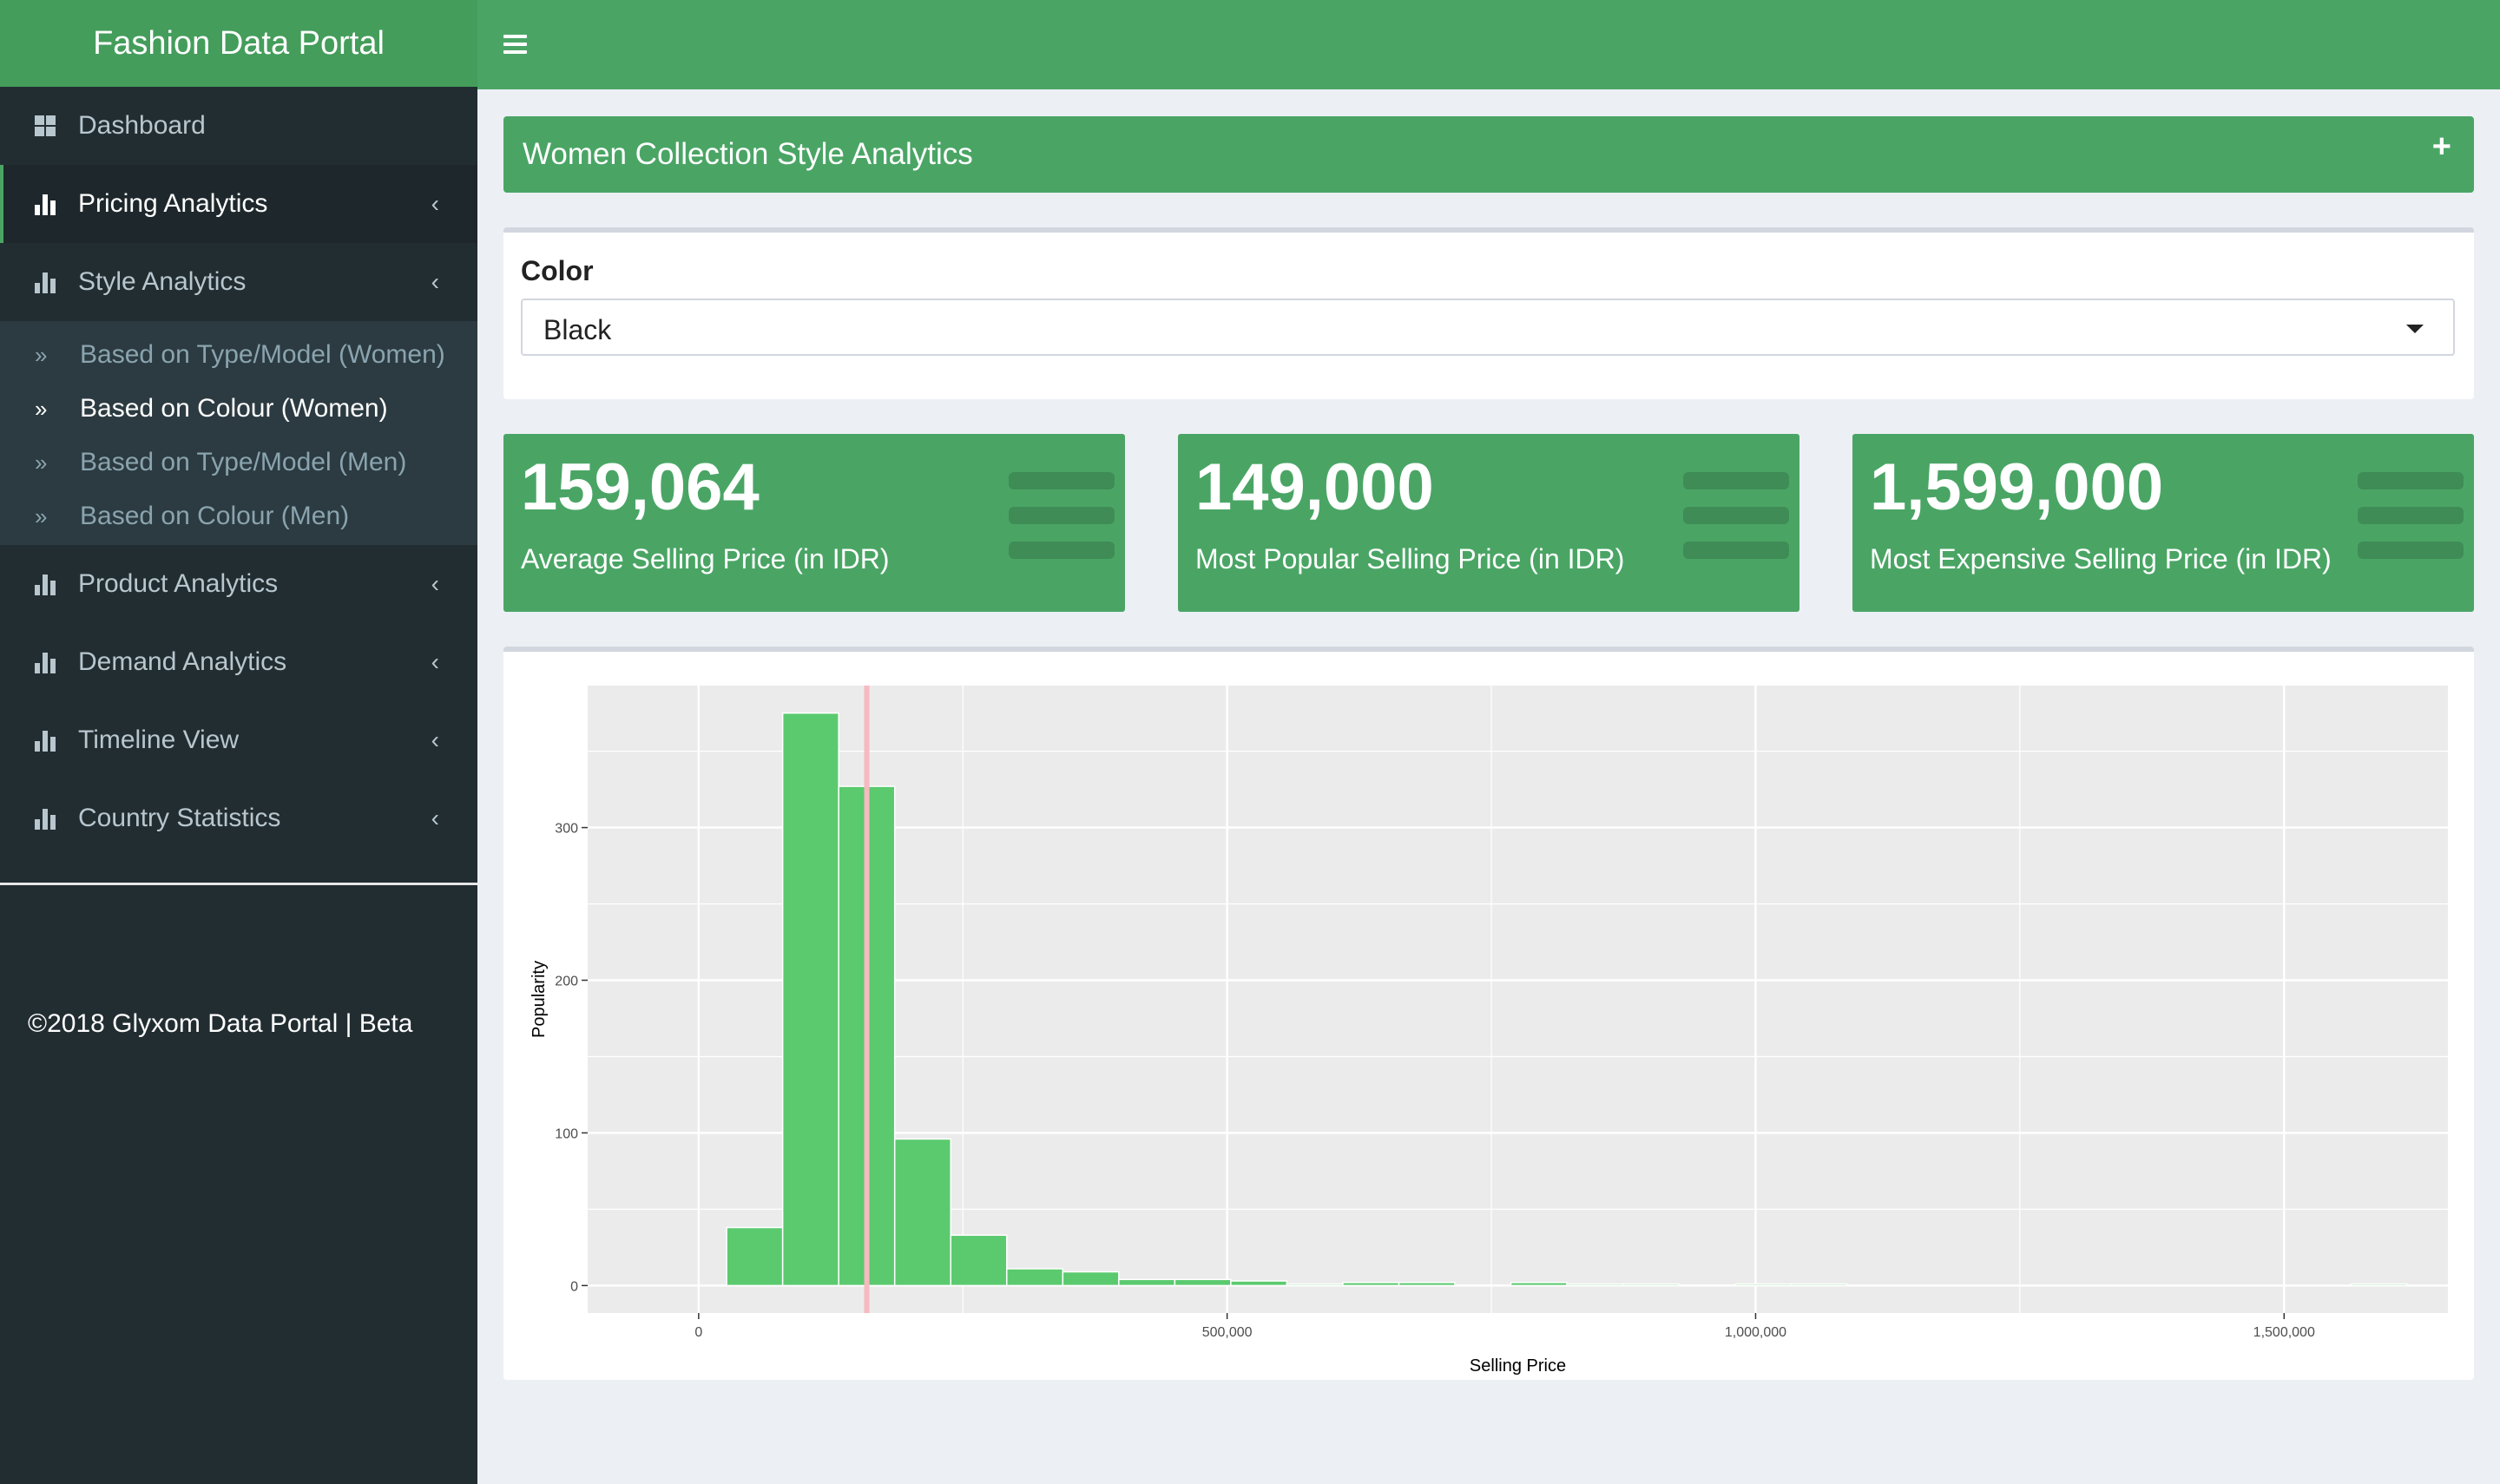  Describe the element at coordinates (566, 1133) in the screenshot. I see `y-tick-label: 100` at that location.